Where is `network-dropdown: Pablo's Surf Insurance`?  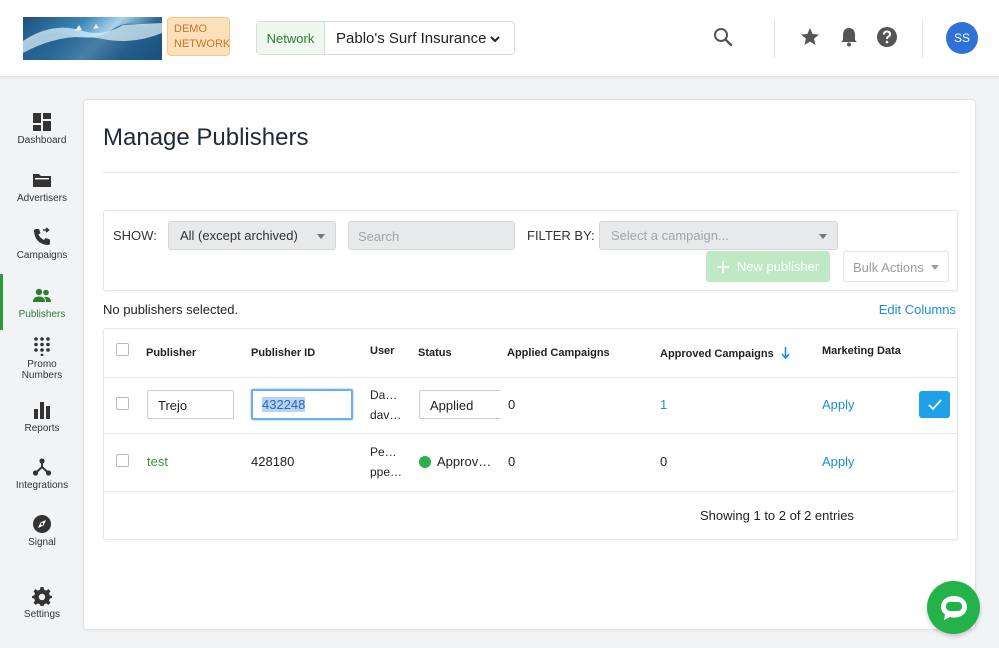 network-dropdown: Pablo's Surf Insurance is located at coordinates (419, 38).